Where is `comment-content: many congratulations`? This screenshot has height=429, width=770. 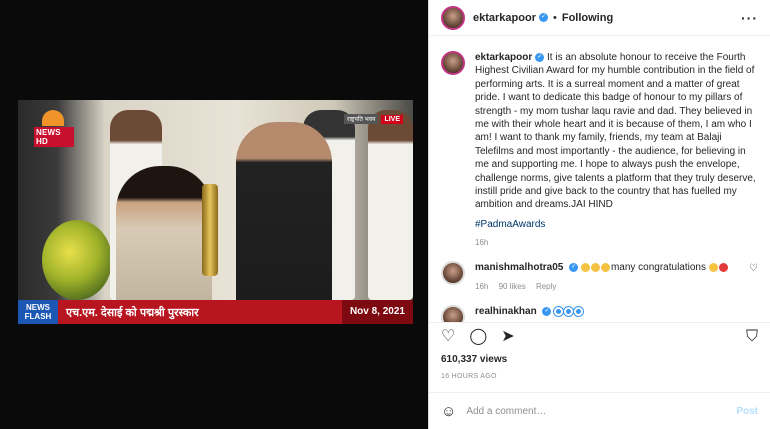
comment-content: many congratulations is located at coordinates (658, 267).